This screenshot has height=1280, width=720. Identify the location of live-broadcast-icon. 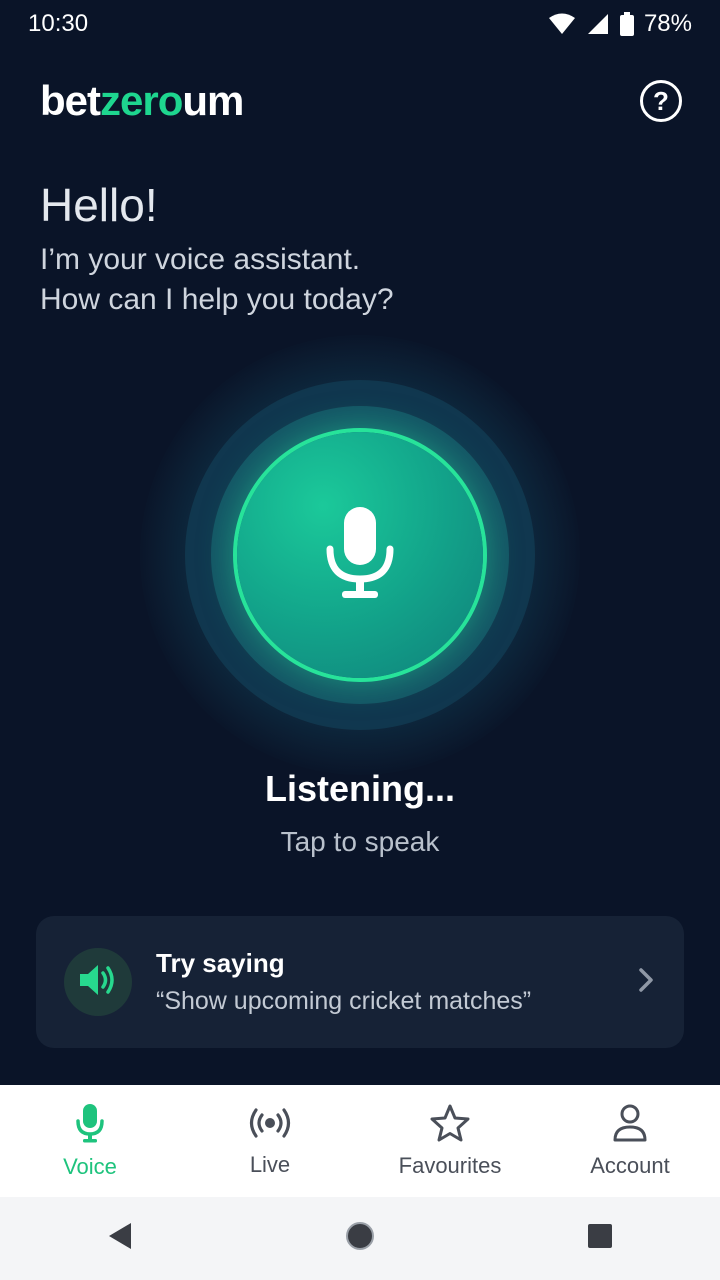
(270, 1125).